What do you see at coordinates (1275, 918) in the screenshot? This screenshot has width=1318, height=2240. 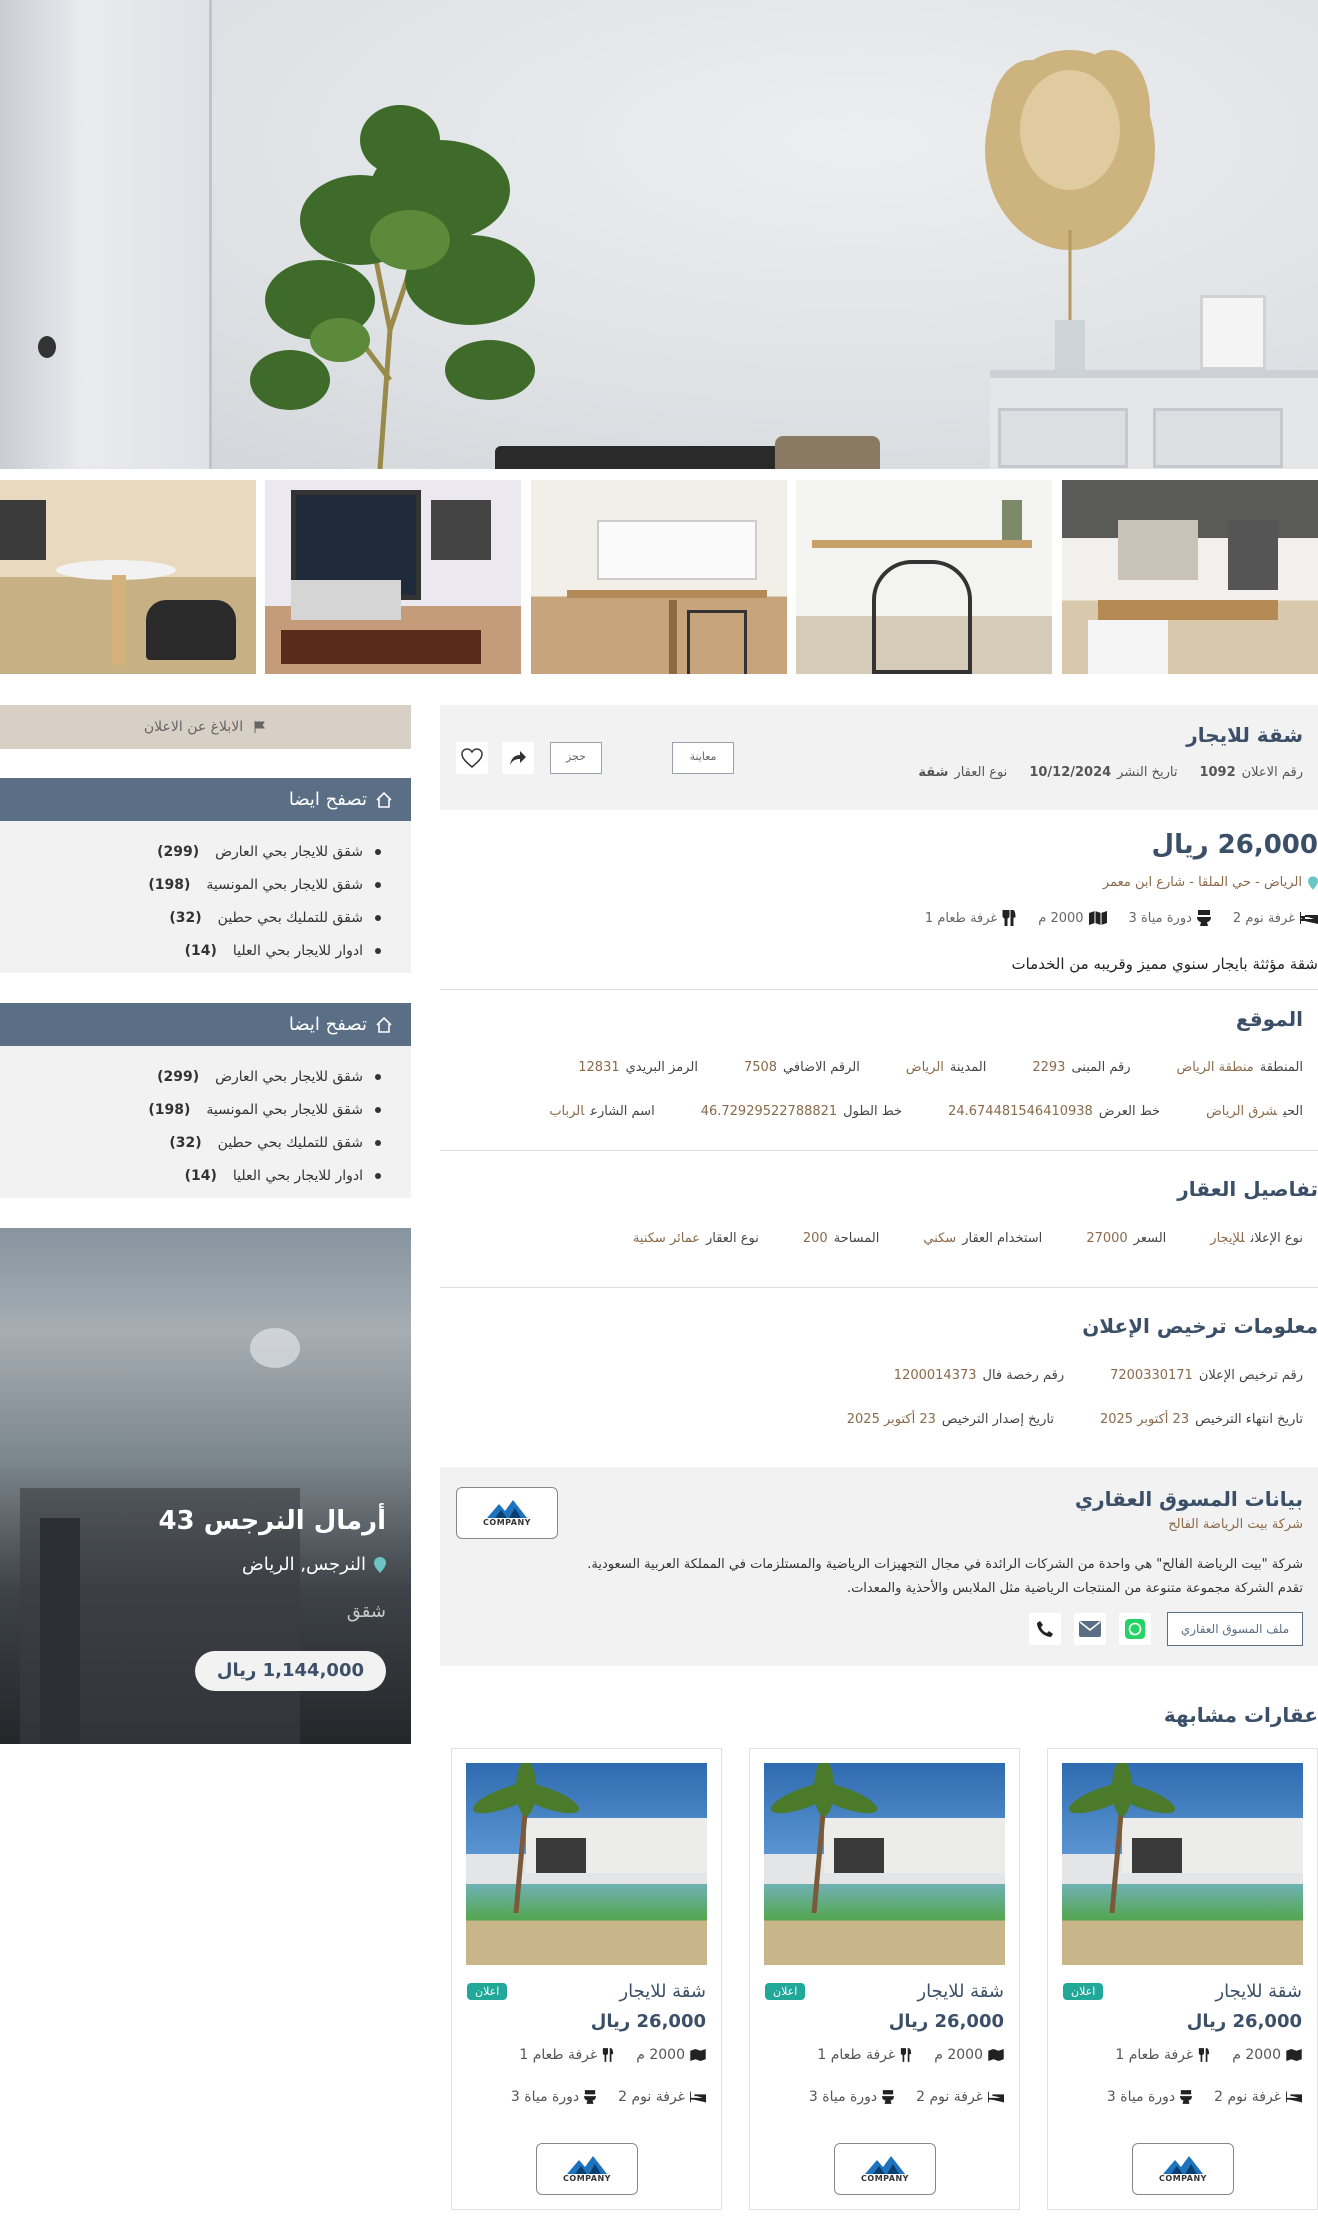 I see `feature-bedrooms: غرفة نوم 2` at bounding box center [1275, 918].